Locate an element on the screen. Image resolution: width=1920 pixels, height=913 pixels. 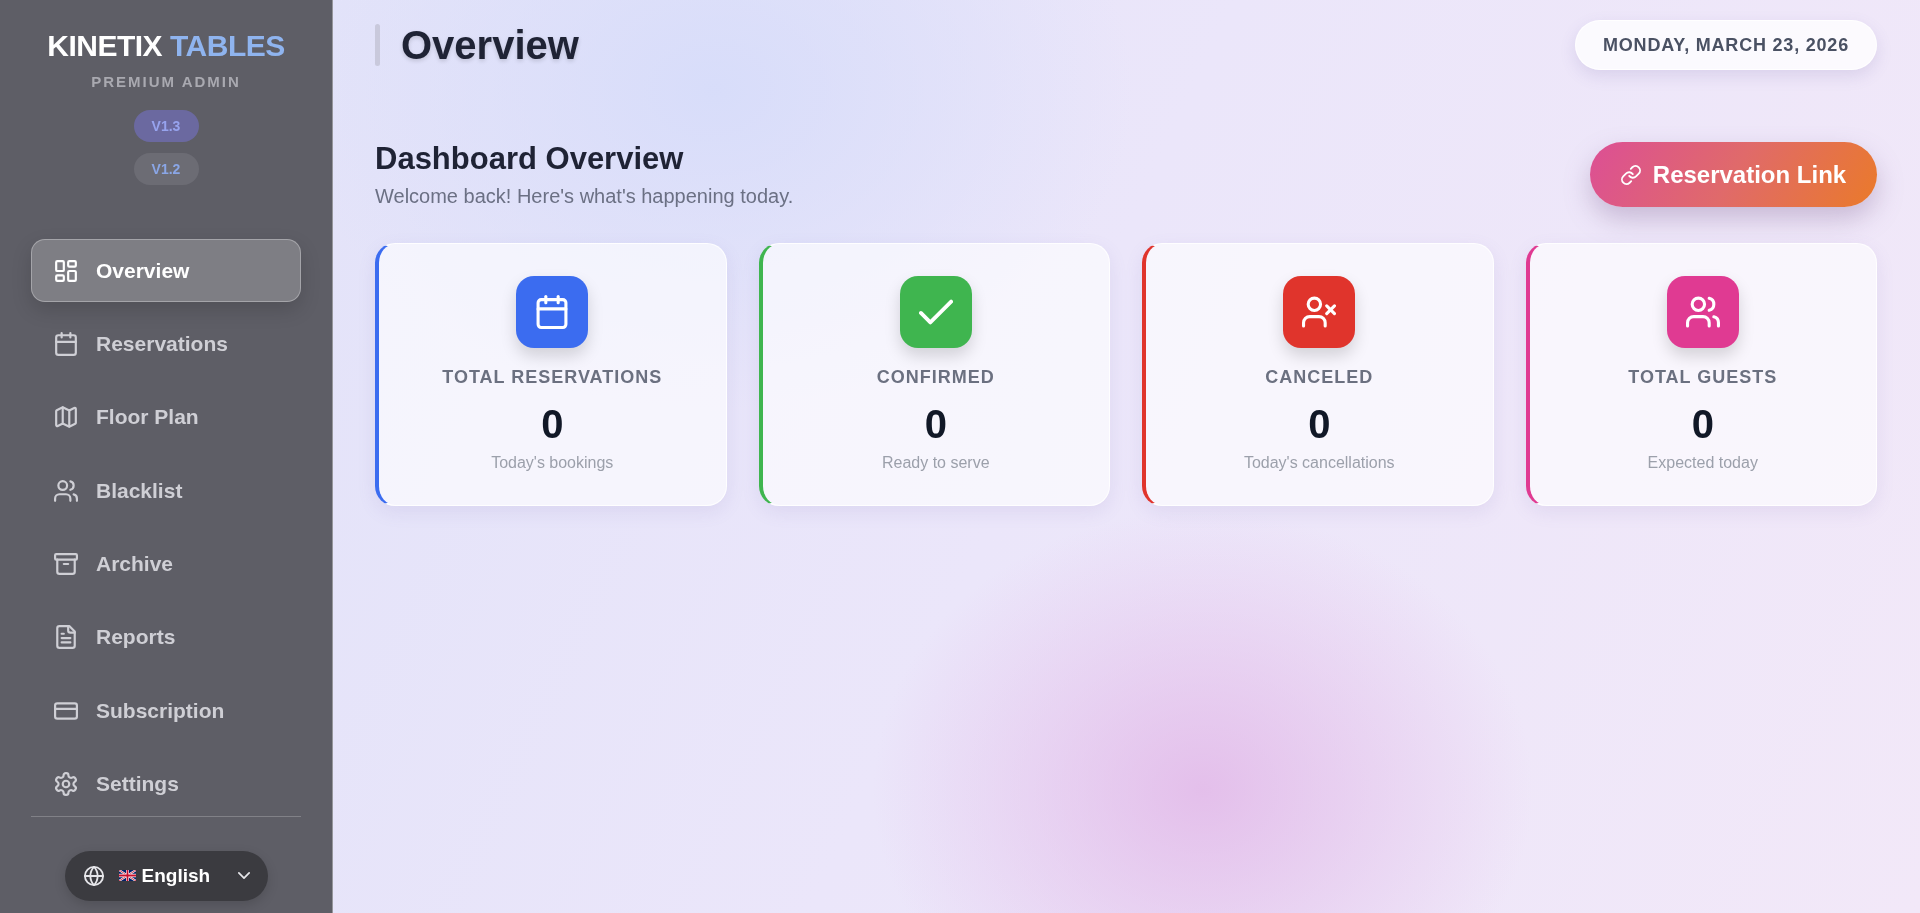
stat-label: CONFIRMED is located at coordinates (935, 377).